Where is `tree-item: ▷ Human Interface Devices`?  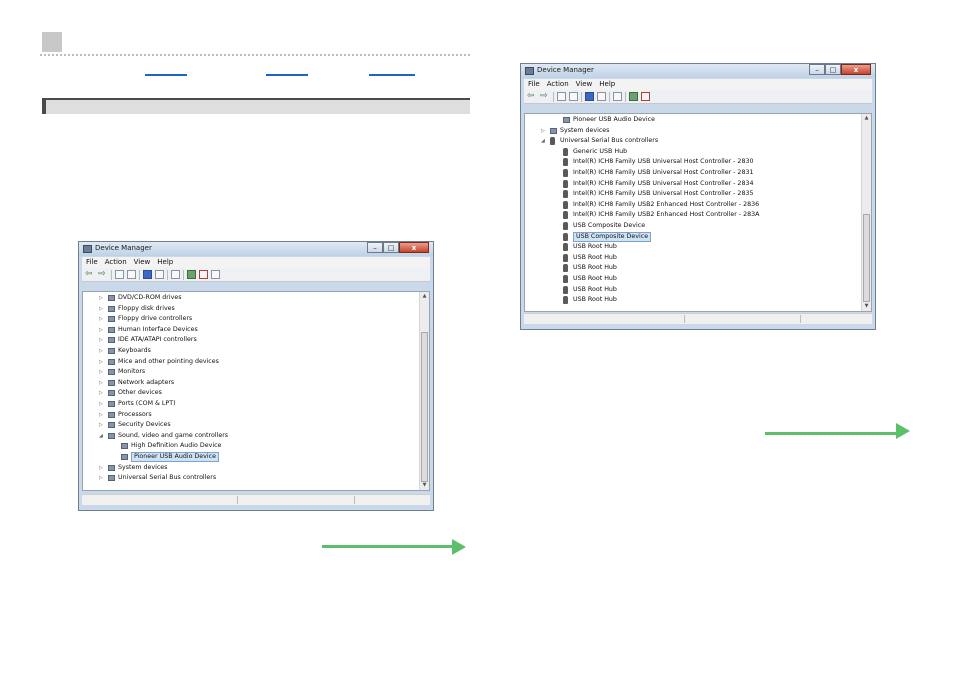
tree-item: ▷ Human Interface Devices is located at coordinates (256, 330).